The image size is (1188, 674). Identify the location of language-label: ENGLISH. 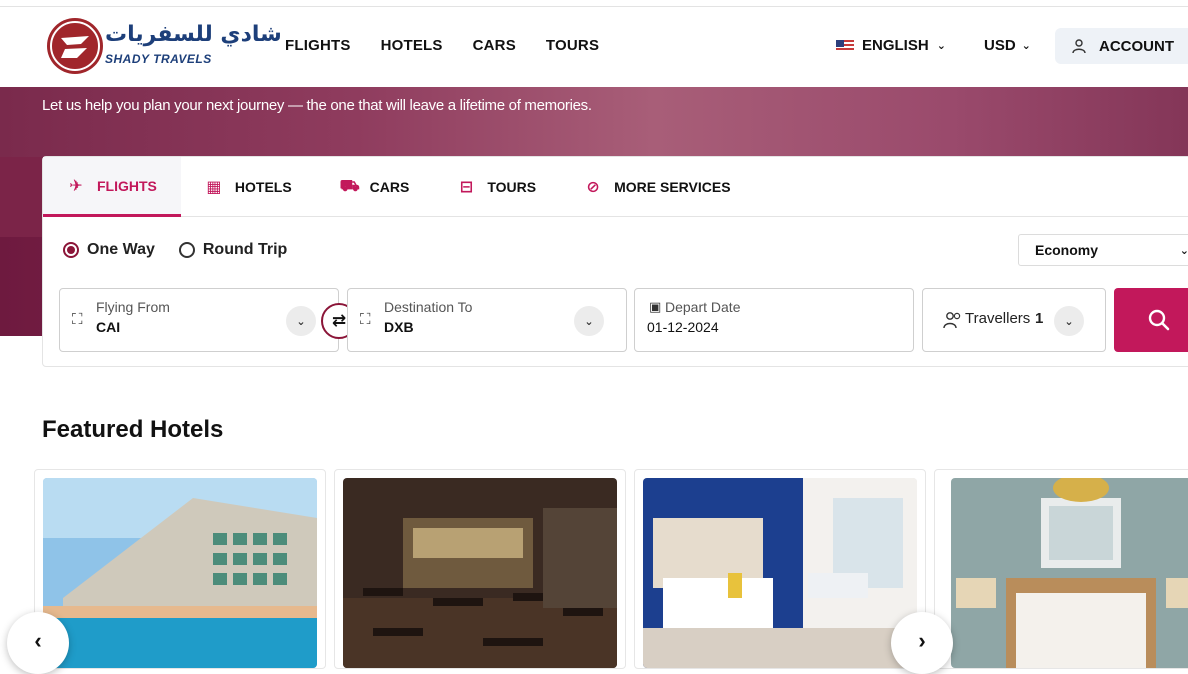
(895, 45).